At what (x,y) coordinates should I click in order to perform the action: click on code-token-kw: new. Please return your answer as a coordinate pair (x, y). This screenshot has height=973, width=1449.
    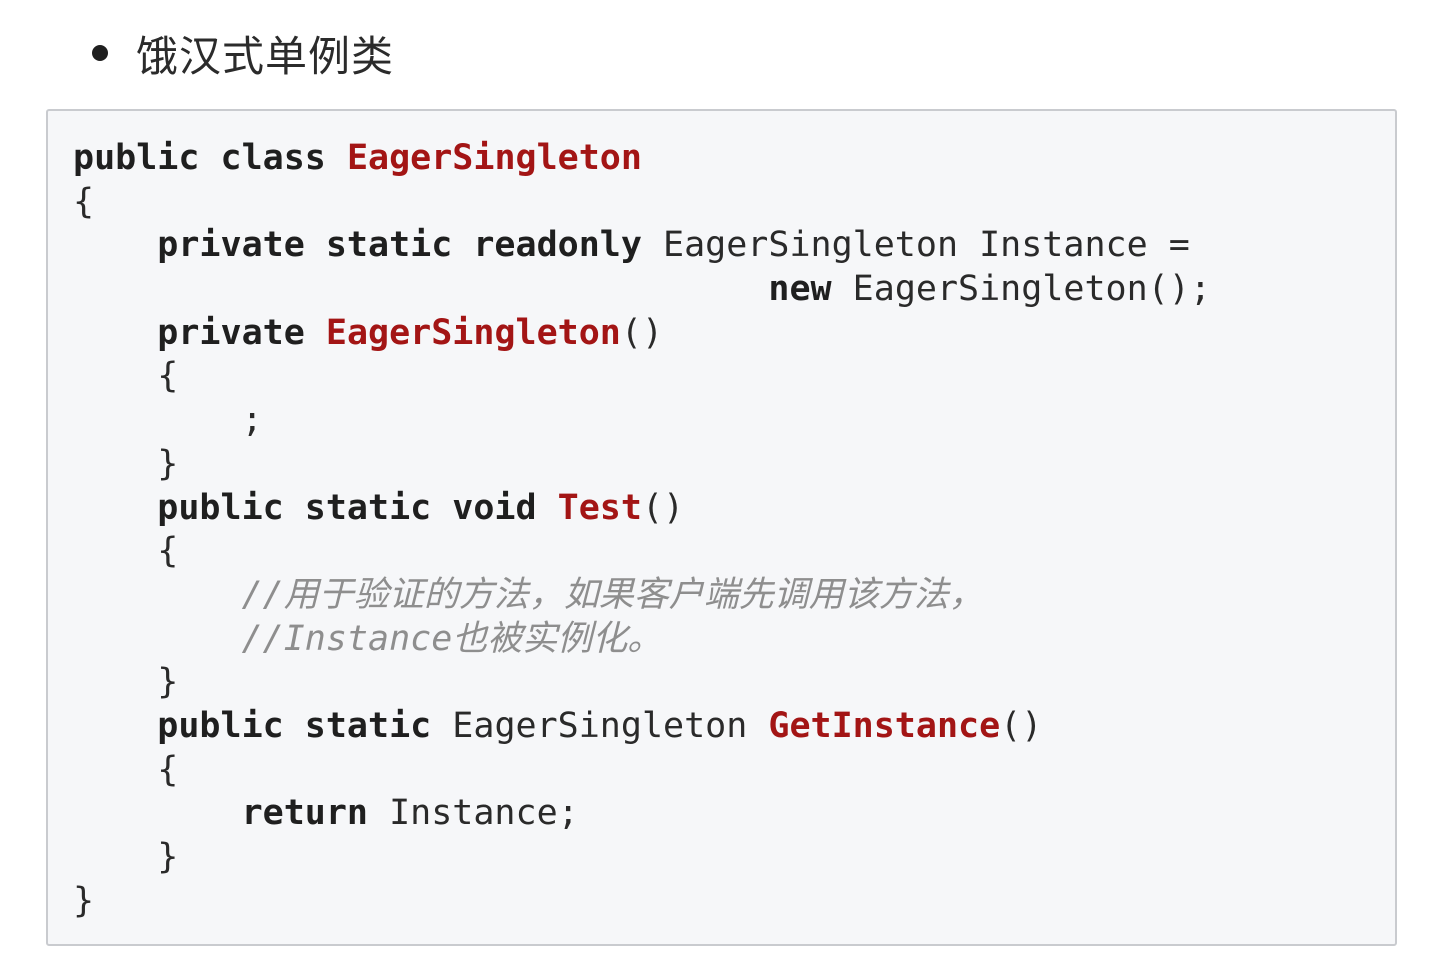
    Looking at the image, I should click on (810, 289).